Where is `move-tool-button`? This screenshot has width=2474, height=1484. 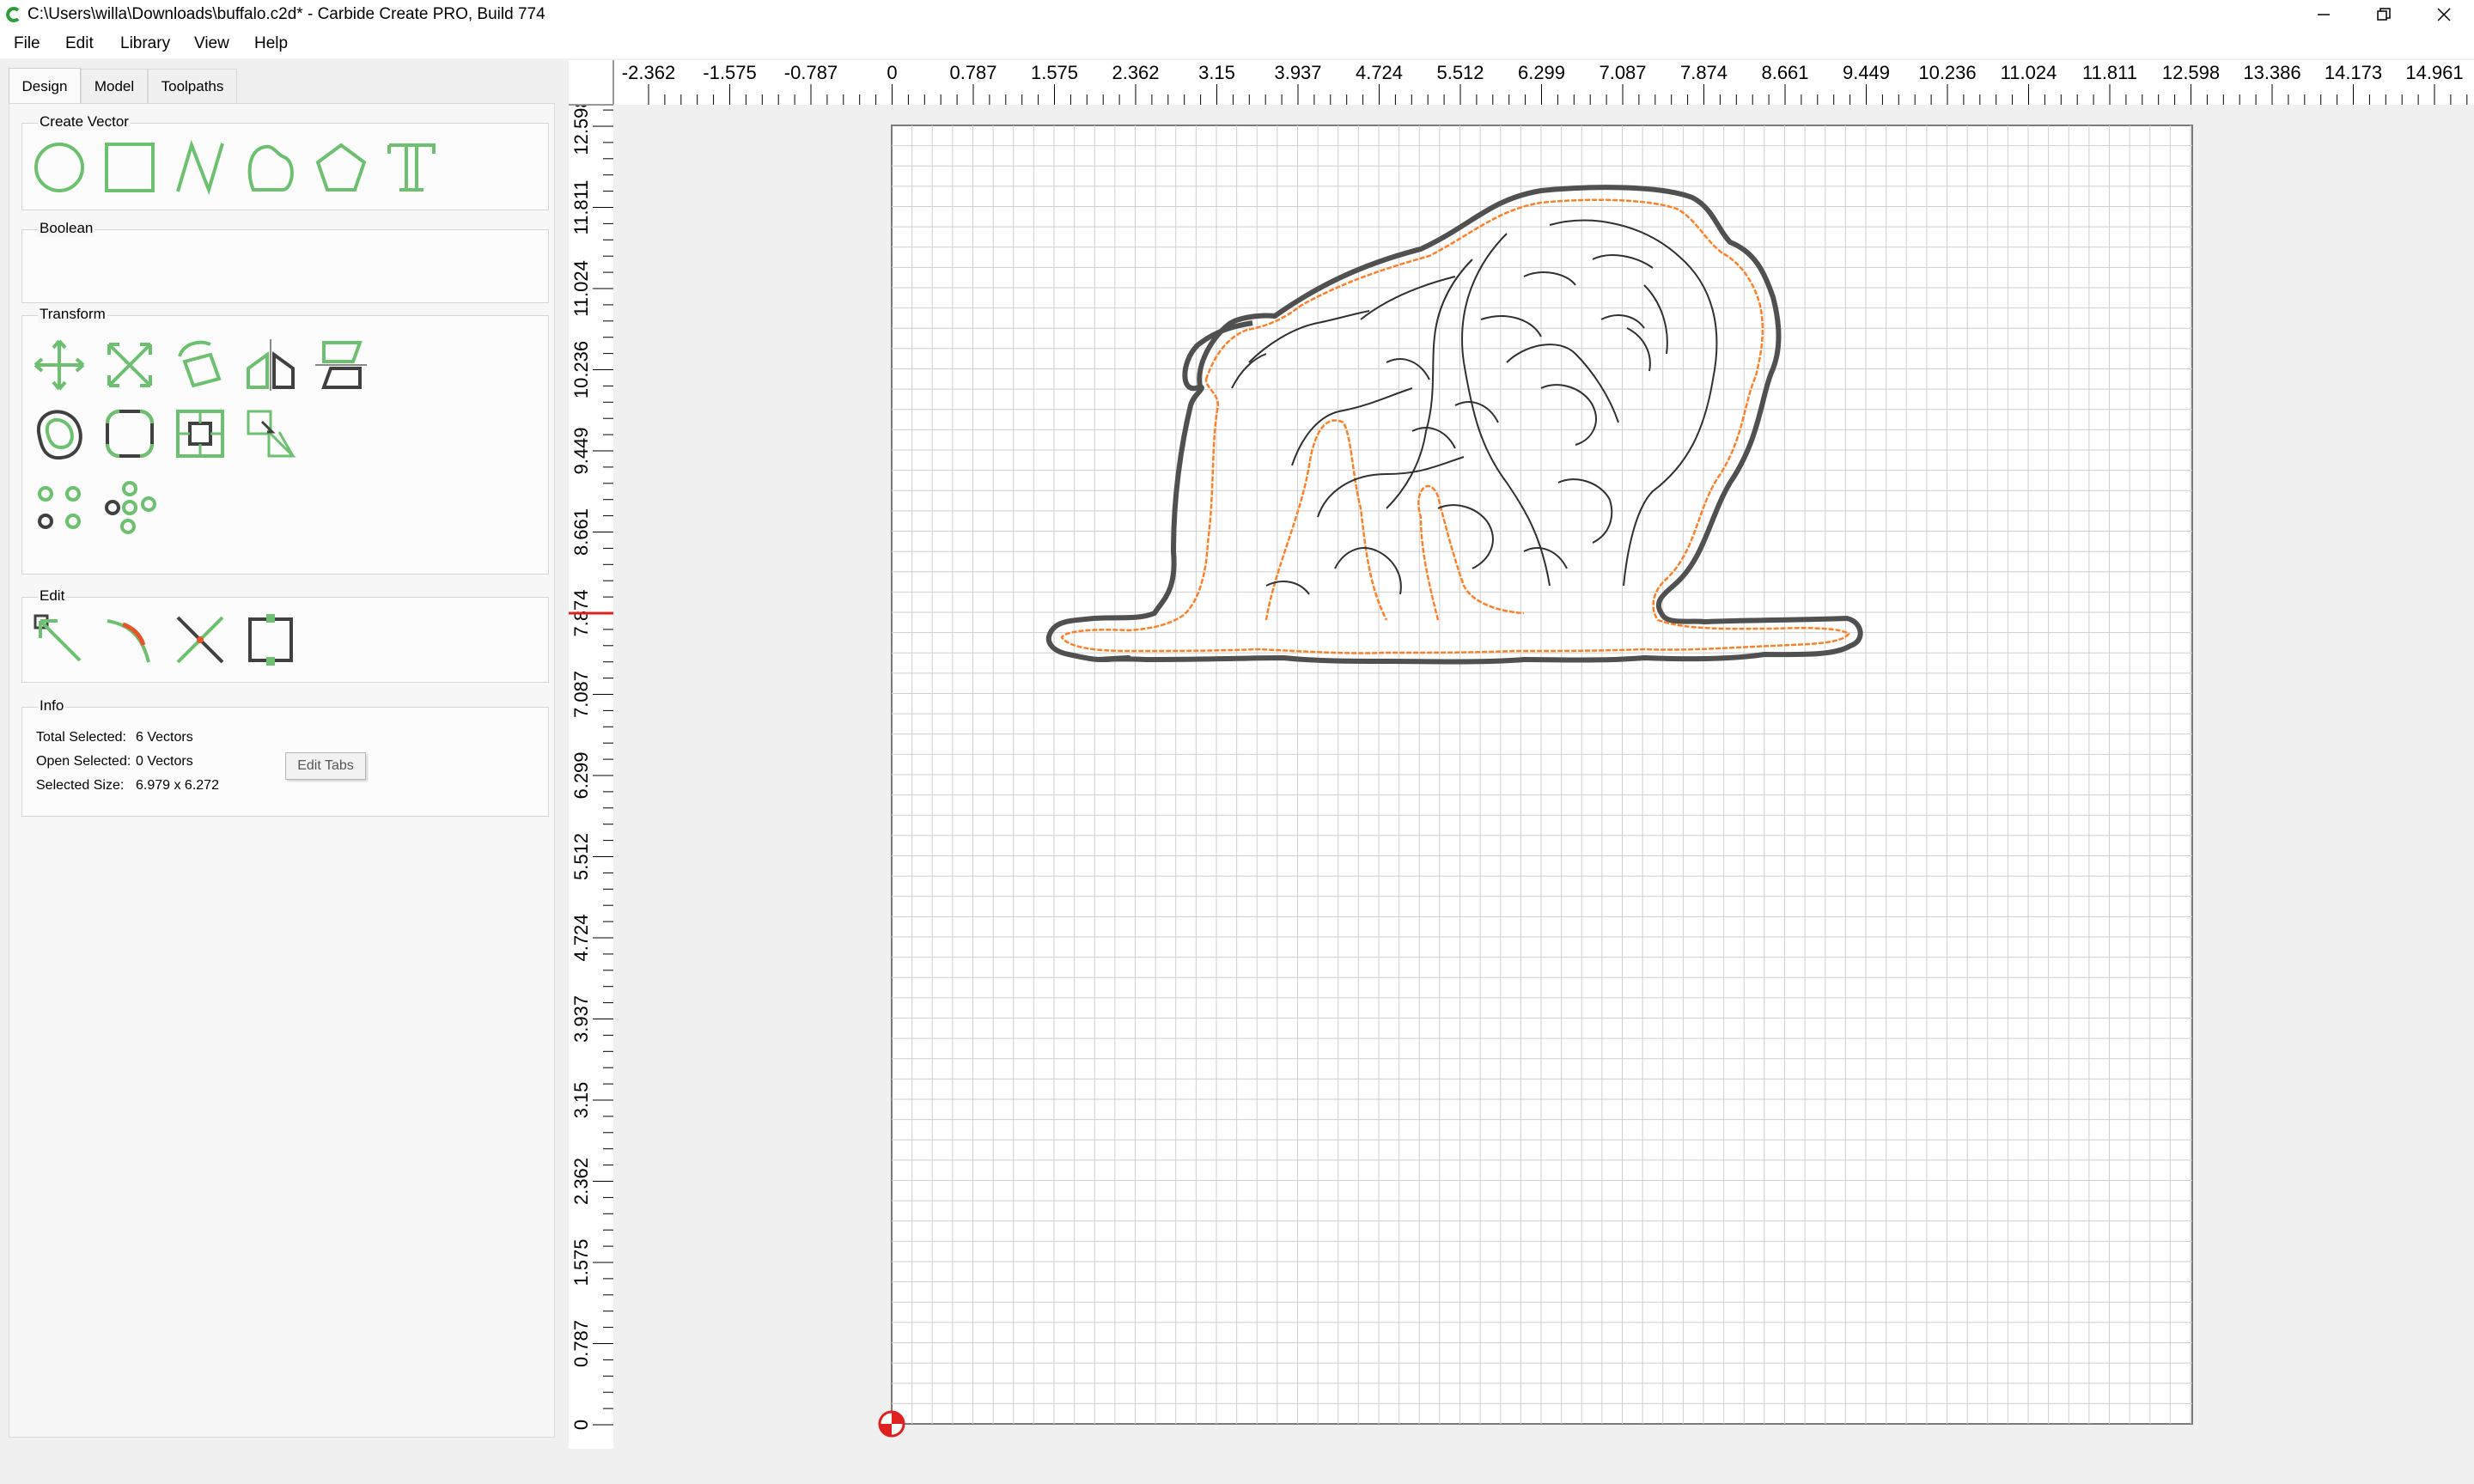
move-tool-button is located at coordinates (59, 365).